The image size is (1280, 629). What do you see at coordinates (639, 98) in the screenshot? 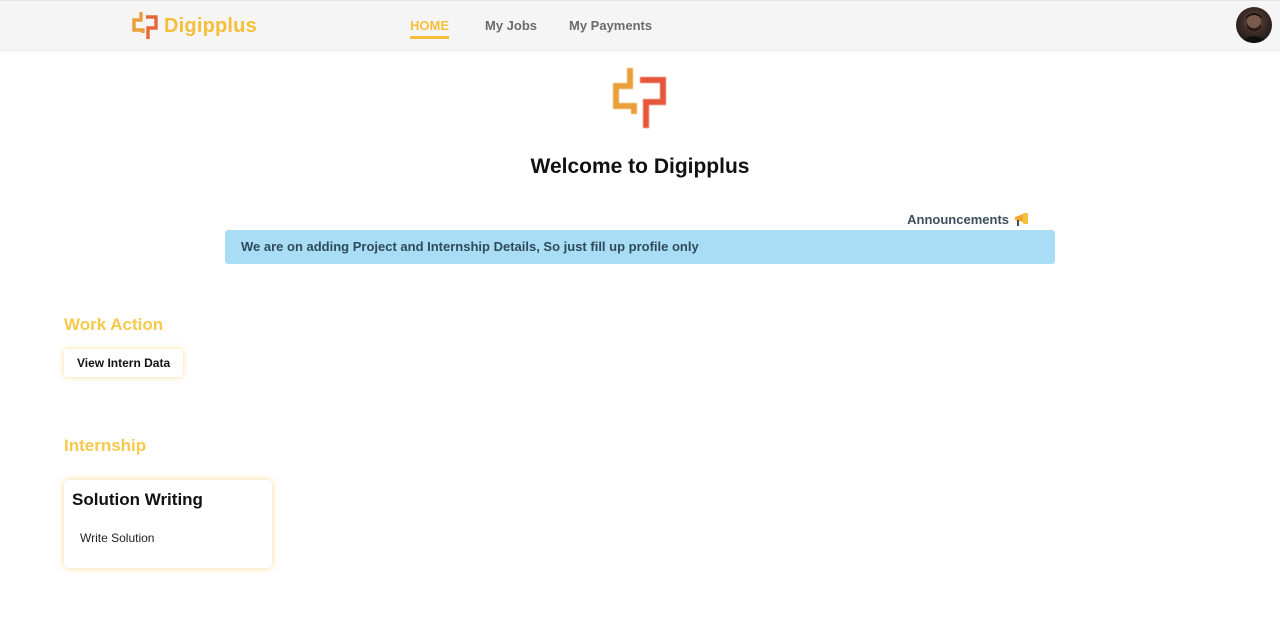
I see `digipplus-large-logo-icon` at bounding box center [639, 98].